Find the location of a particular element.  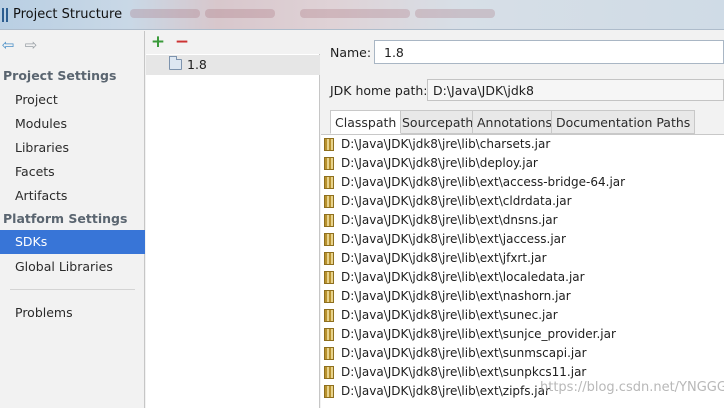

sdk-list-item: 1.8 is located at coordinates (233, 65).